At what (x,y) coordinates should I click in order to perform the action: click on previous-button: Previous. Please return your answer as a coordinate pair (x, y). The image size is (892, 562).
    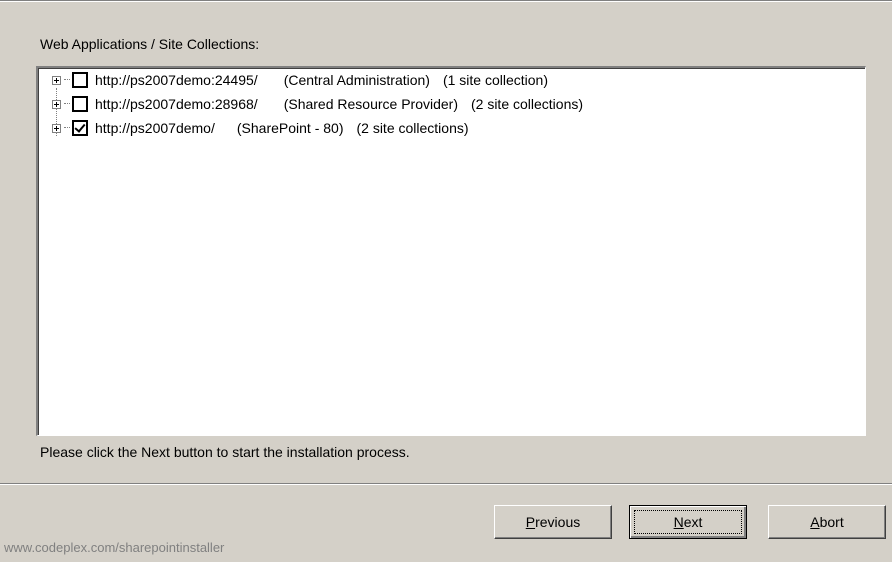
    Looking at the image, I should click on (553, 522).